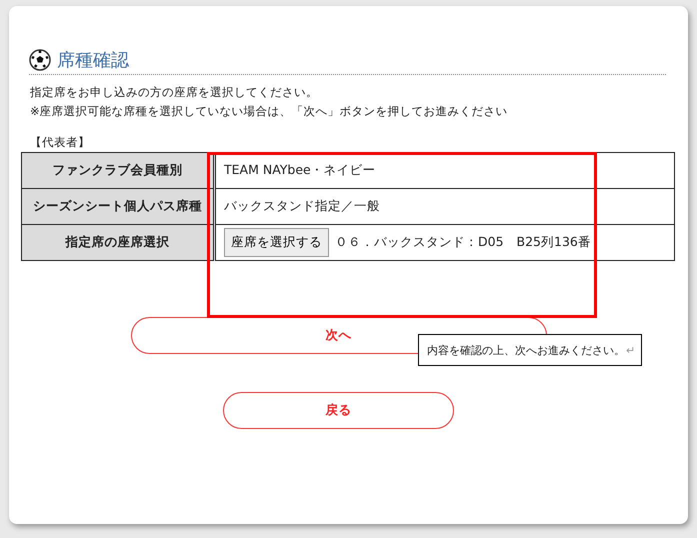 This screenshot has height=538, width=697. What do you see at coordinates (269, 111) in the screenshot?
I see `instruction-text: ※座席選択可能な席種を選択していない場合は、「次へ」ボタンを押してお進みください` at bounding box center [269, 111].